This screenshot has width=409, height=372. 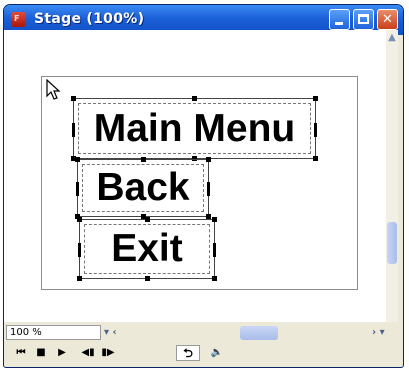 What do you see at coordinates (259, 333) in the screenshot?
I see `horizontal-scroll-thumb` at bounding box center [259, 333].